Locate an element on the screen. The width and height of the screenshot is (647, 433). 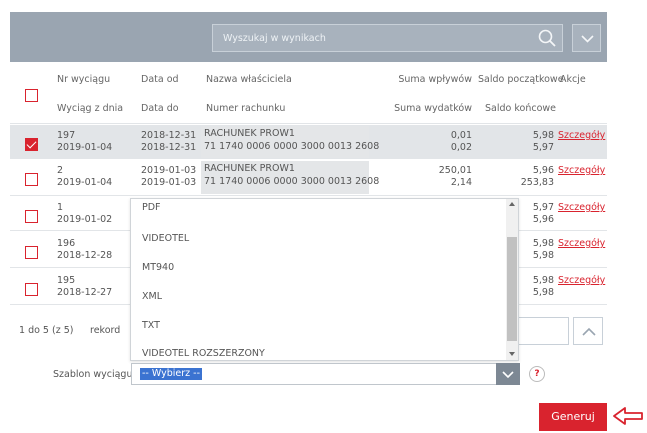
opening-balance: 5,97 is located at coordinates (543, 207).